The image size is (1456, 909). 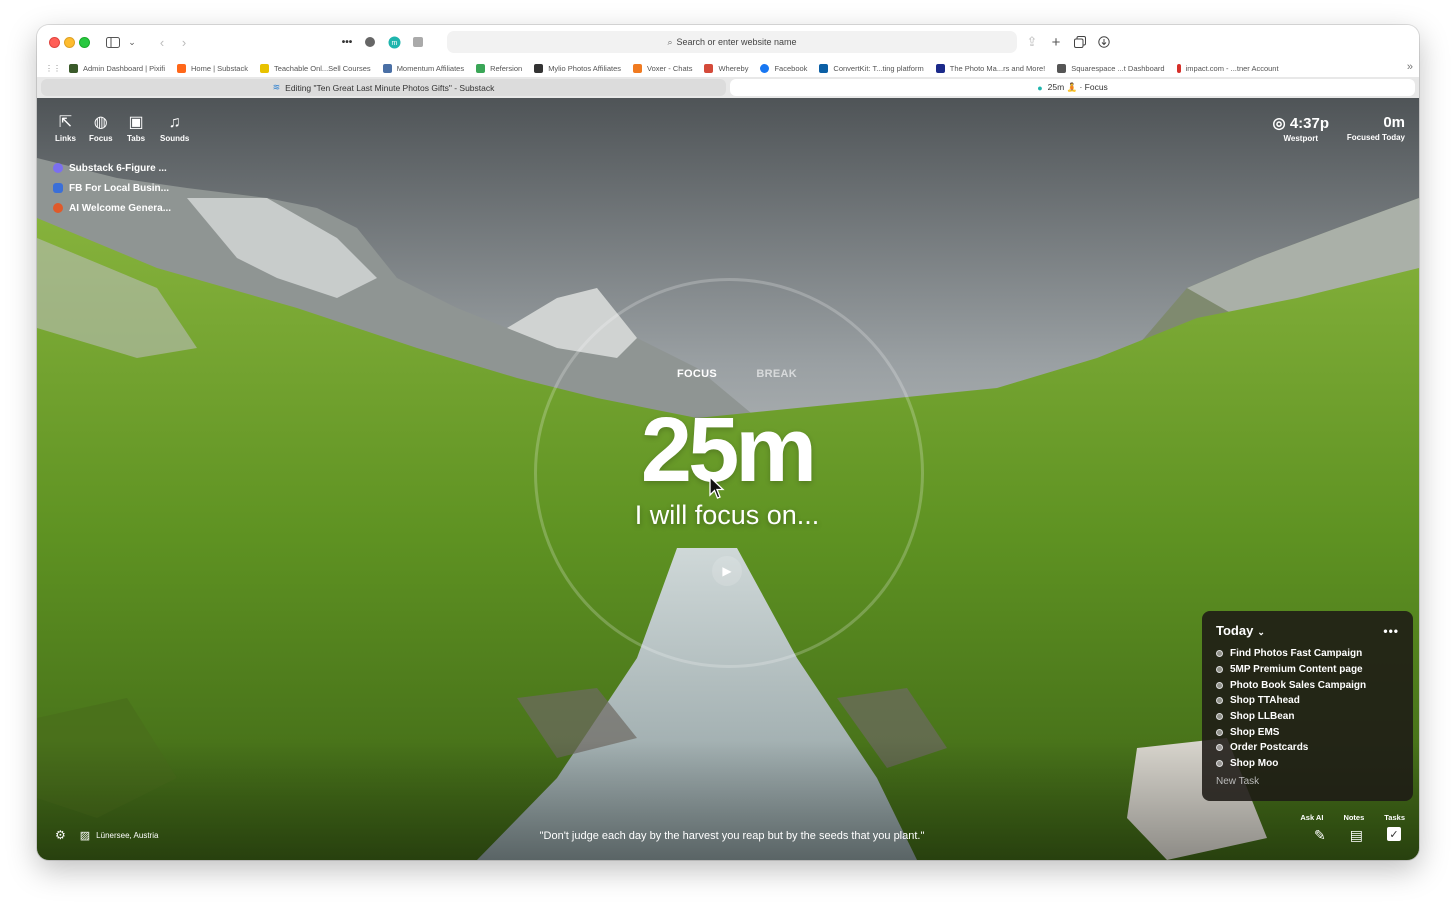 What do you see at coordinates (1080, 42) in the screenshot?
I see `tab-overview-icon` at bounding box center [1080, 42].